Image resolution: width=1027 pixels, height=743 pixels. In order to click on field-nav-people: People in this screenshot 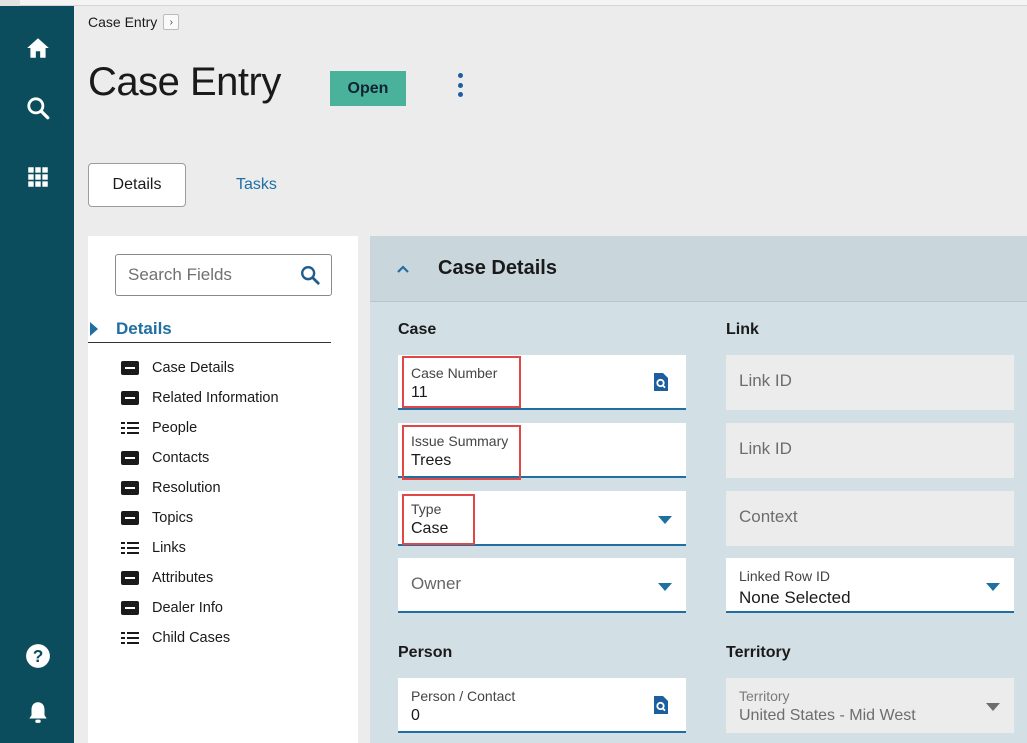, I will do `click(200, 428)`.